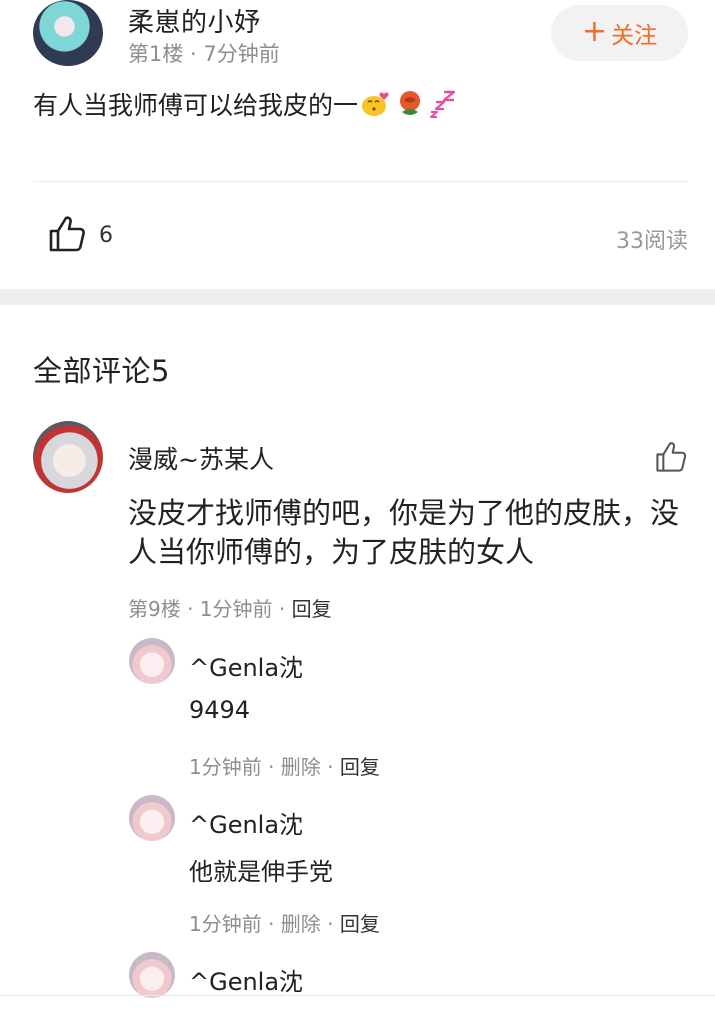 Image resolution: width=715 pixels, height=1009 pixels. I want to click on rose-emoji-icon, so click(410, 103).